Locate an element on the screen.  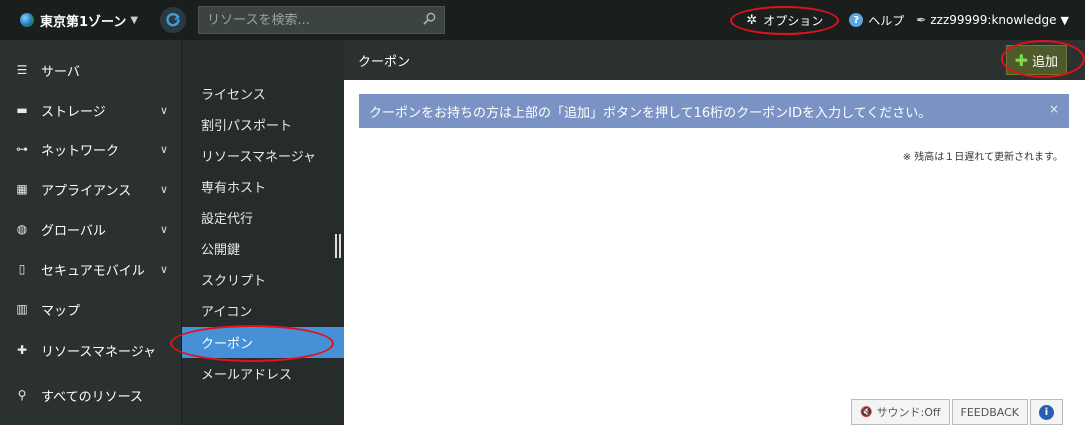
submenu-item-label: リソースマネージャ is located at coordinates (259, 157).